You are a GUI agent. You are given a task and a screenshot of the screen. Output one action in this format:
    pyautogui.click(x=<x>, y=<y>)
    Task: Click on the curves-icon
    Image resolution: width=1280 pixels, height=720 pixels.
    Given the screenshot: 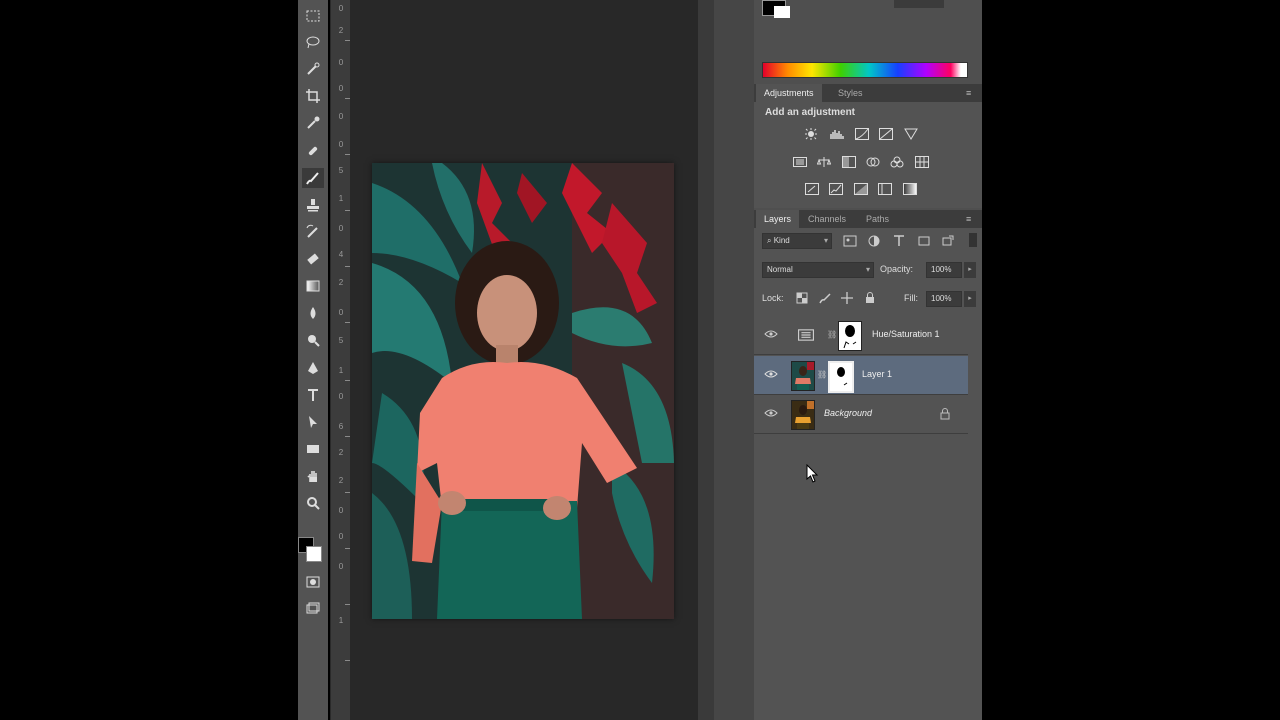 What is the action you would take?
    pyautogui.click(x=862, y=134)
    